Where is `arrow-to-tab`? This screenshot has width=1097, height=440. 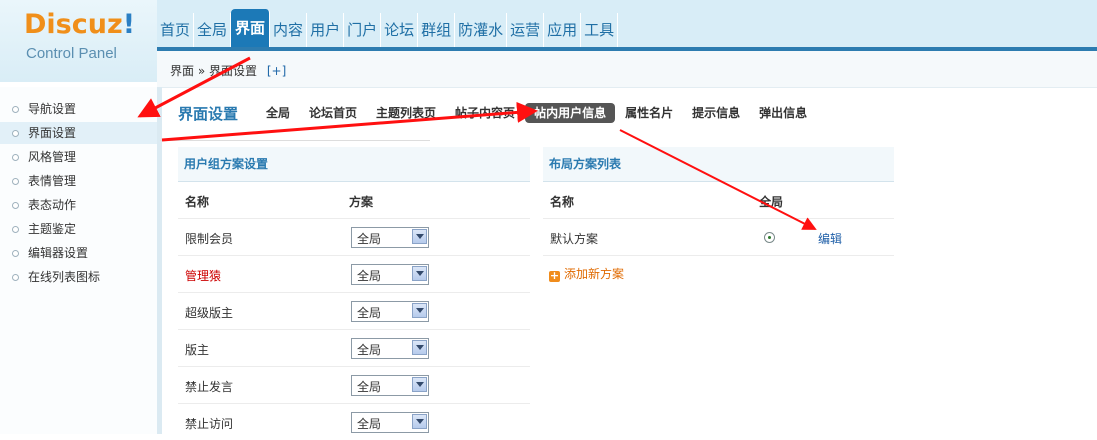 arrow-to-tab is located at coordinates (349, 121).